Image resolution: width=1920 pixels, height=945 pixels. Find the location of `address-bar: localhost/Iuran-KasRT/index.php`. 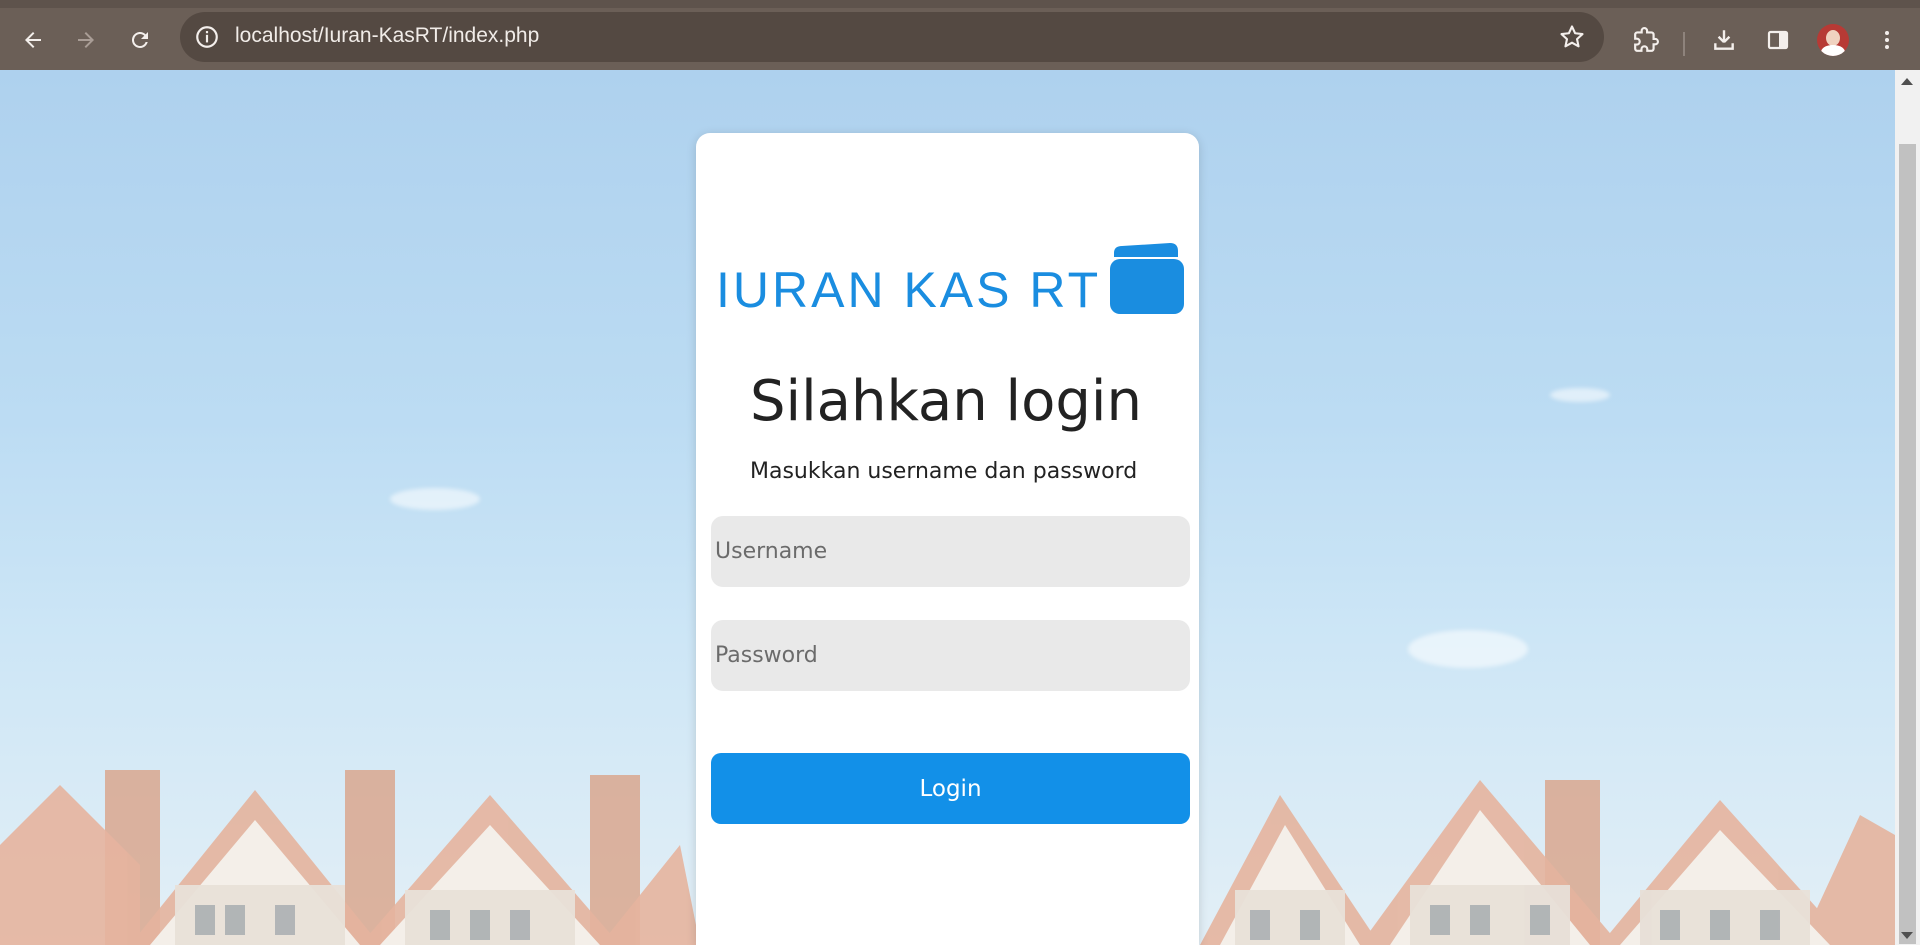

address-bar: localhost/Iuran-KasRT/index.php is located at coordinates (892, 37).